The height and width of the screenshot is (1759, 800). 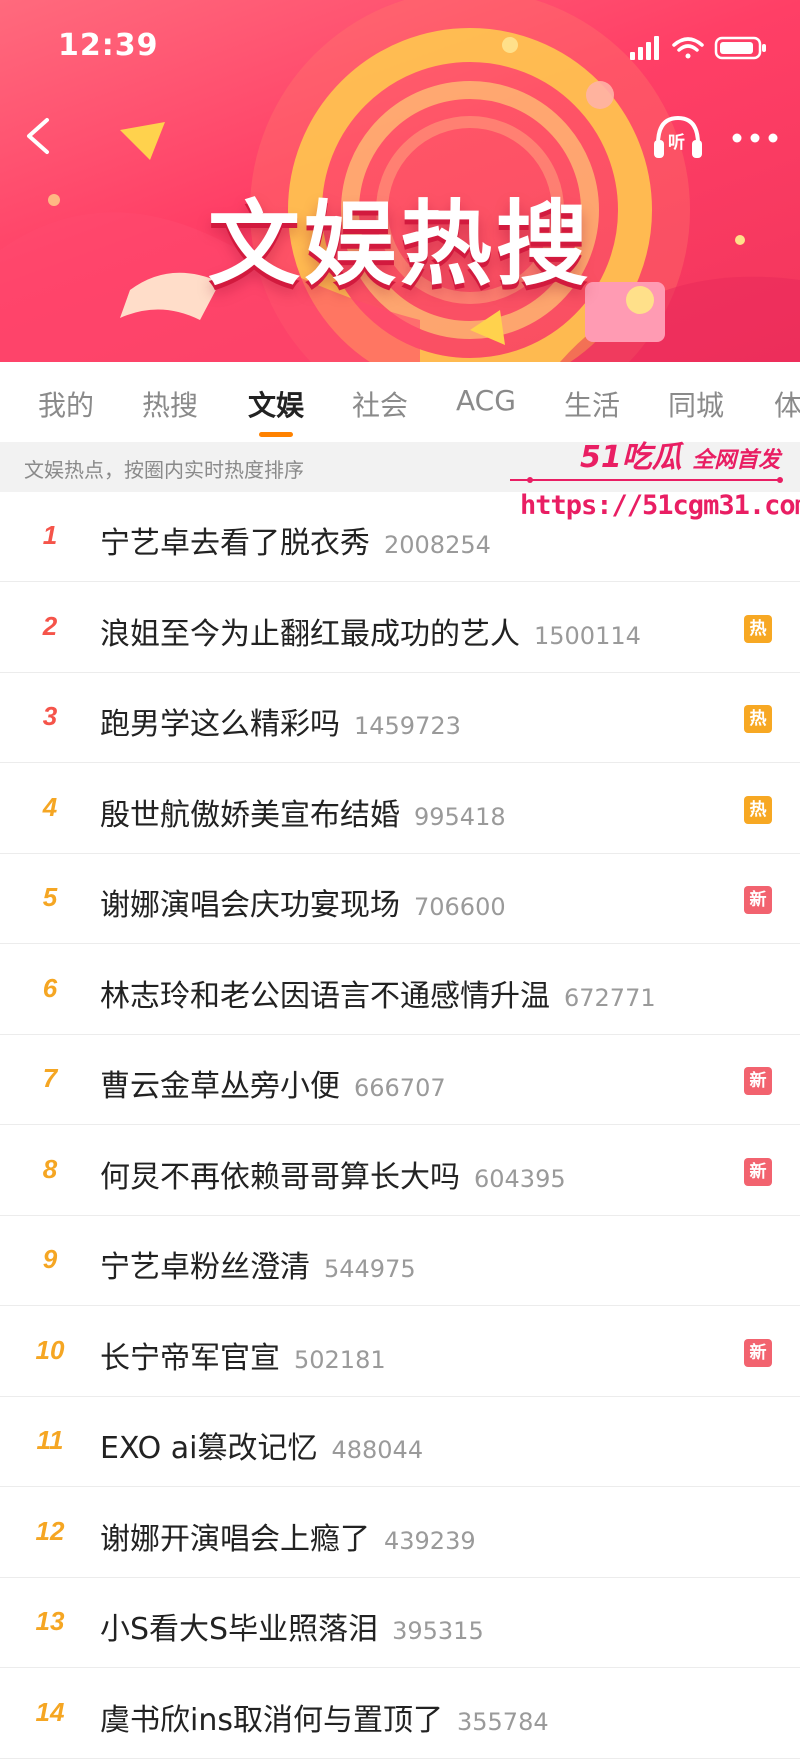 What do you see at coordinates (660, 505) in the screenshot?
I see `watermark-url: https://51cgm31.com` at bounding box center [660, 505].